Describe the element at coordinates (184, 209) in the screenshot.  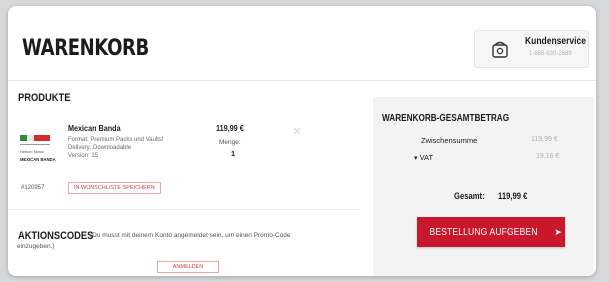
I see `promo-divider` at that location.